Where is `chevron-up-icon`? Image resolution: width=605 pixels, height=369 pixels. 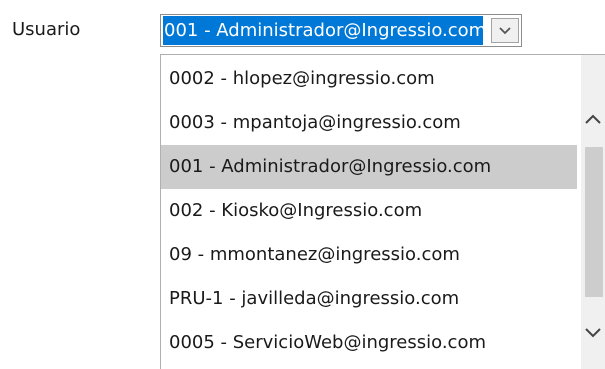
chevron-up-icon is located at coordinates (593, 119).